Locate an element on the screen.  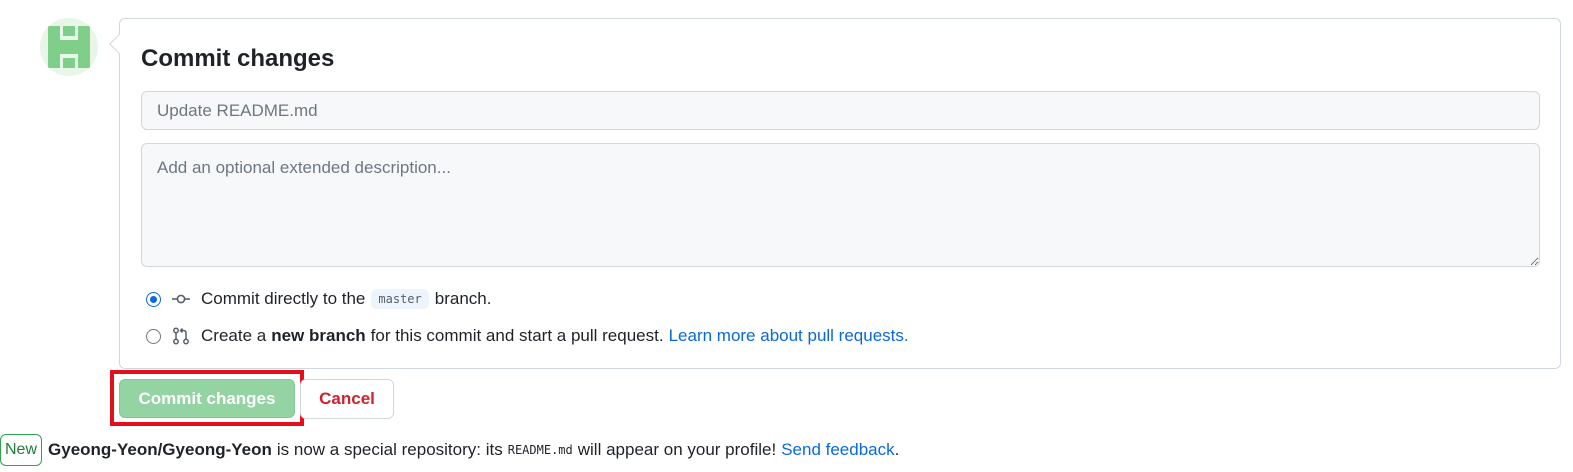
commit-direct-option: Commit directly to the master branch. is located at coordinates (318, 299).